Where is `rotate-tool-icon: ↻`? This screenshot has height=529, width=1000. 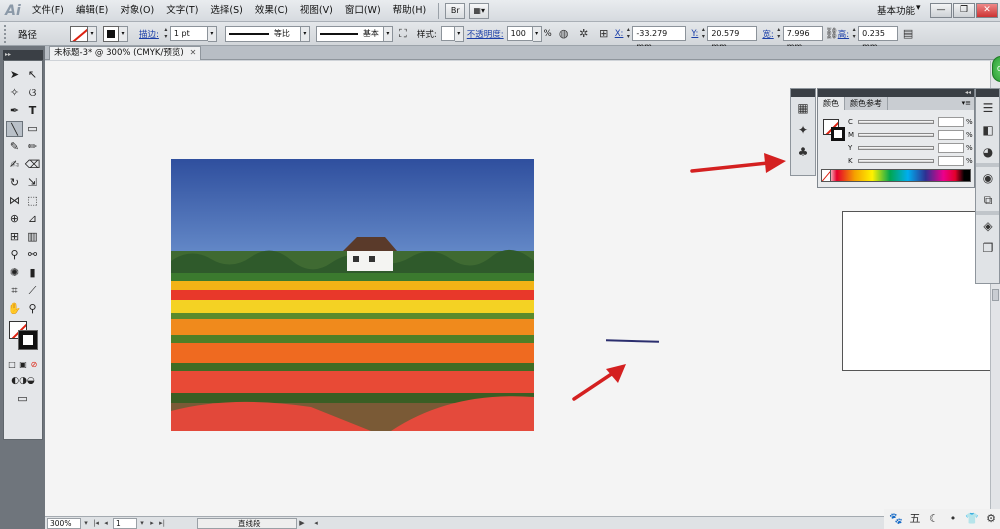
rotate-tool-icon: ↻ is located at coordinates (14, 183).